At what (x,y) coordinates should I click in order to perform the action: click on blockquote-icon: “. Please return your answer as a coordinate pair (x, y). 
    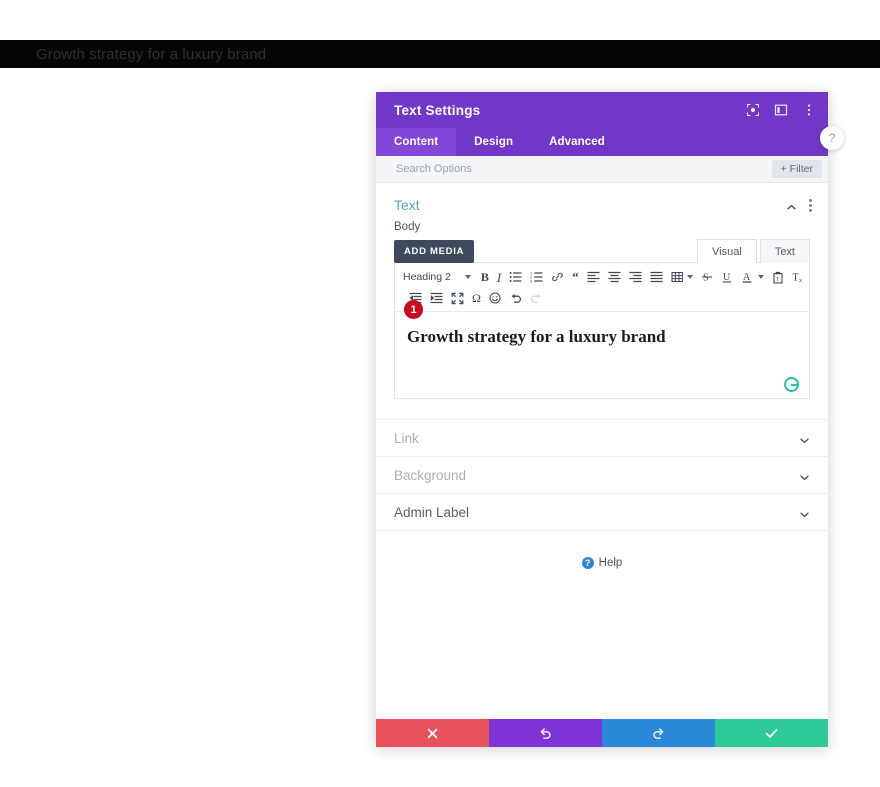
    Looking at the image, I should click on (575, 277).